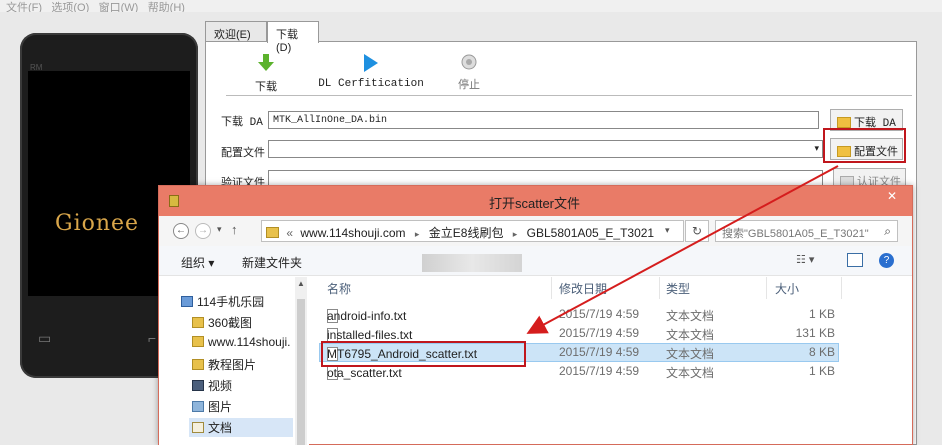 The image size is (942, 445). Describe the element at coordinates (795, 234) in the screenshot. I see `search-placeholder: 搜索"GBL5801A05_E_T3021"` at that location.